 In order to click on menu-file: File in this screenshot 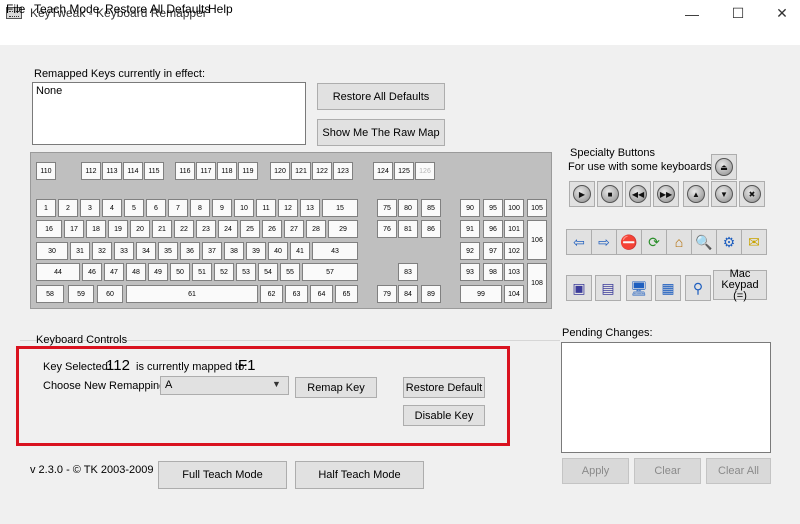, I will do `click(15, 9)`.